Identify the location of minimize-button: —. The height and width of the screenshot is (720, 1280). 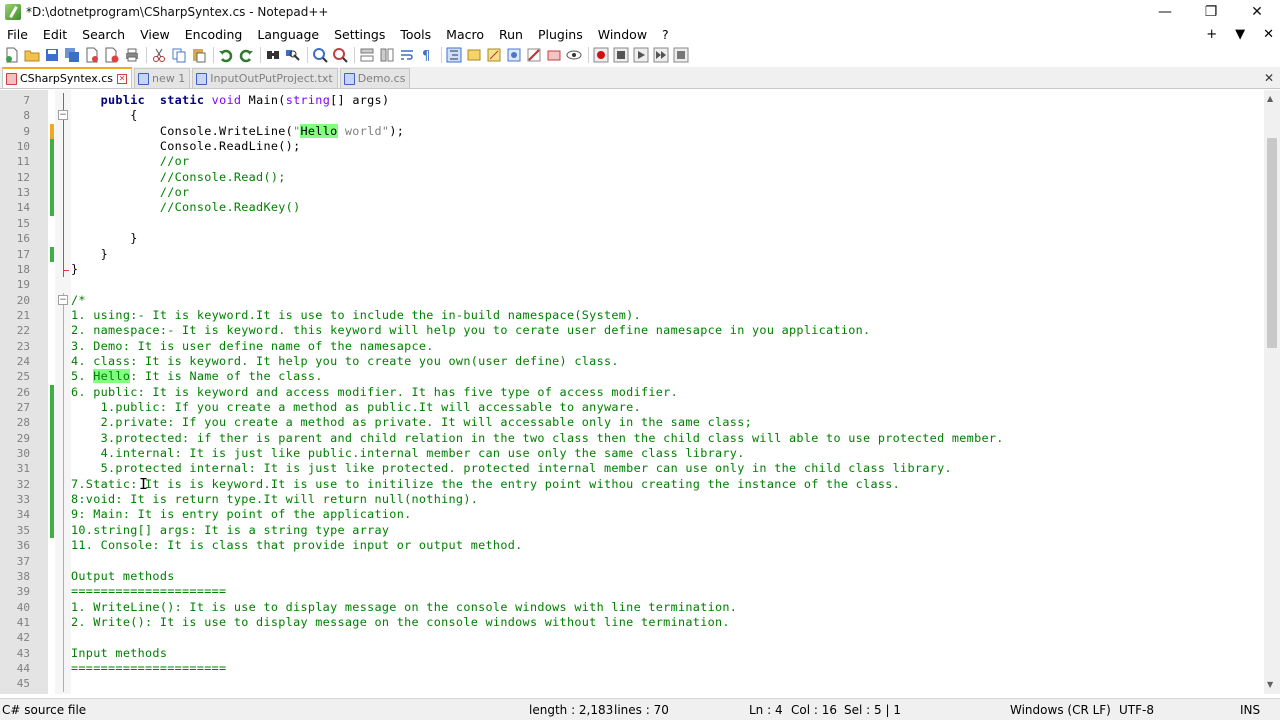
(1165, 12).